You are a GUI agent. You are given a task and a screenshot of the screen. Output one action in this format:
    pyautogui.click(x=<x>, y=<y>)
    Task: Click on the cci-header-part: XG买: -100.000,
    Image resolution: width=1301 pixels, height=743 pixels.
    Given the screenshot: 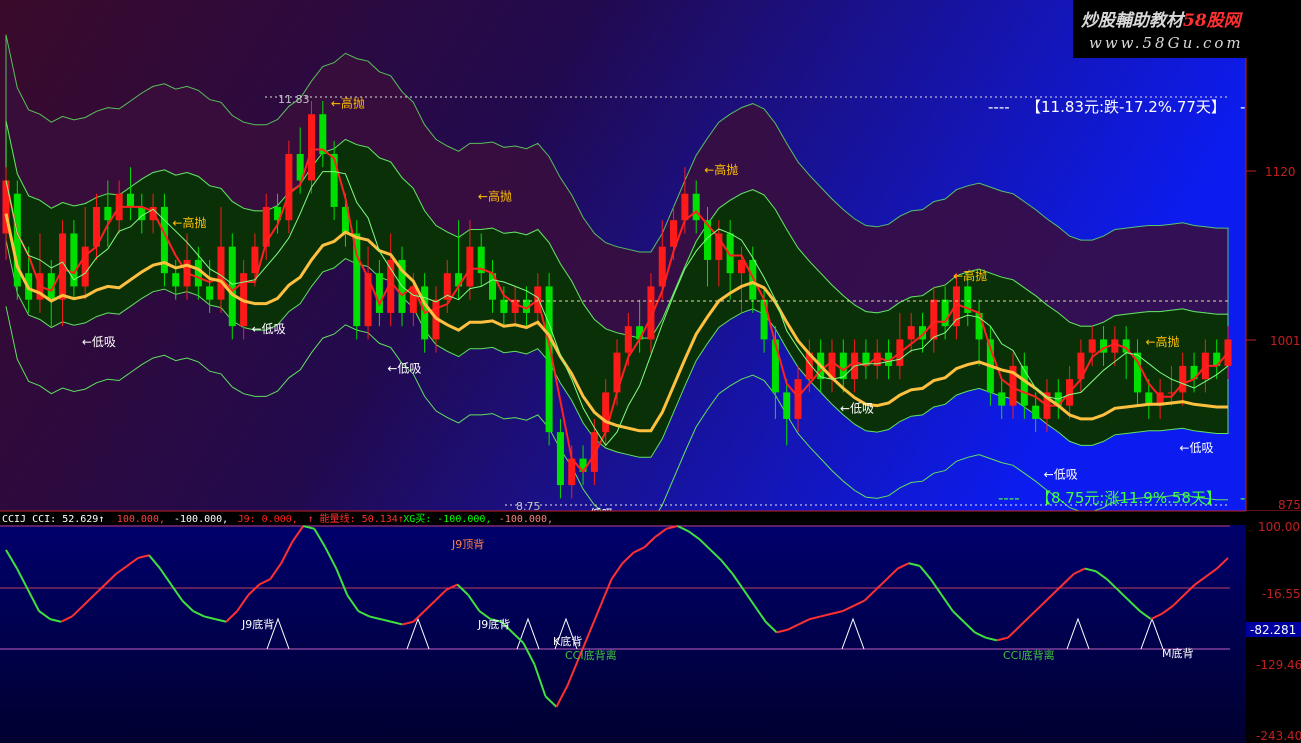 What is the action you would take?
    pyautogui.click(x=447, y=519)
    